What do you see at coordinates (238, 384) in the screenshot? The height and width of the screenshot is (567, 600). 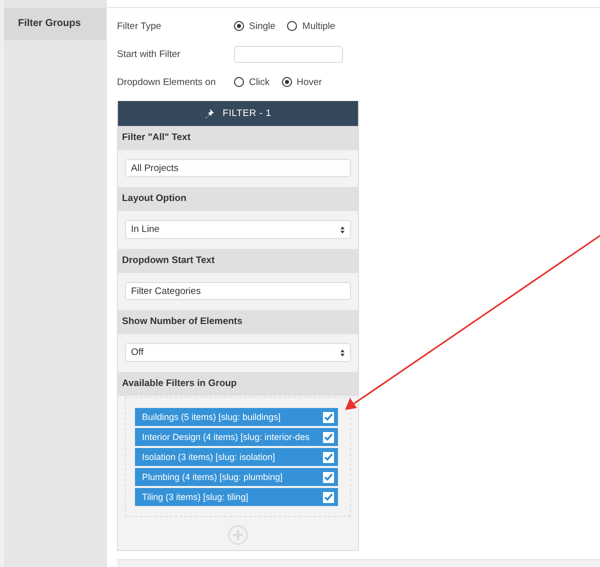 I see `section-header: Available Filters in Group` at bounding box center [238, 384].